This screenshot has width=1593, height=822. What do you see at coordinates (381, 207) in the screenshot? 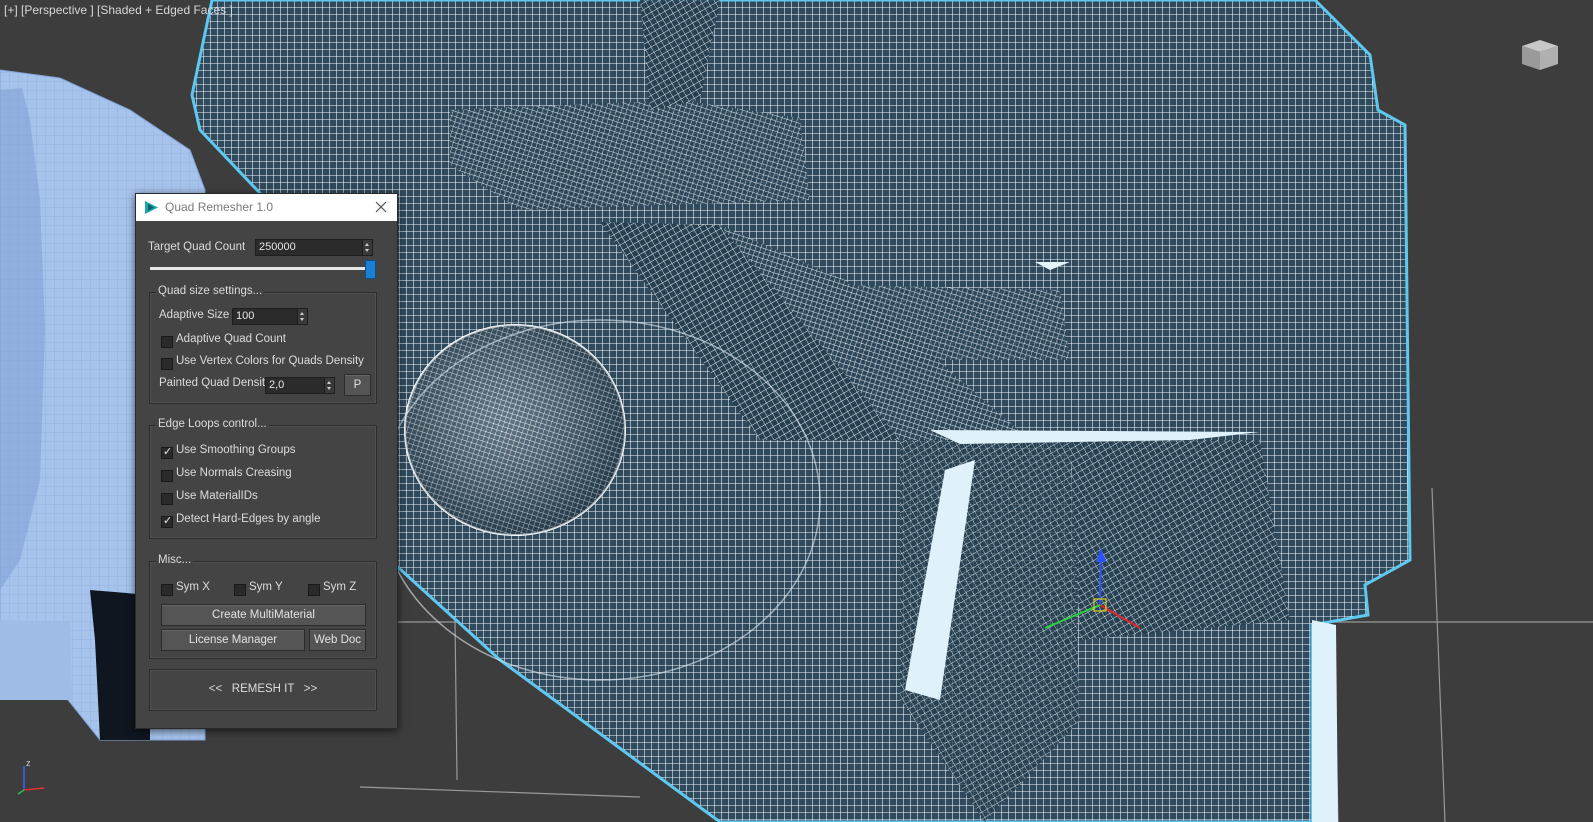
I see `close-icon` at bounding box center [381, 207].